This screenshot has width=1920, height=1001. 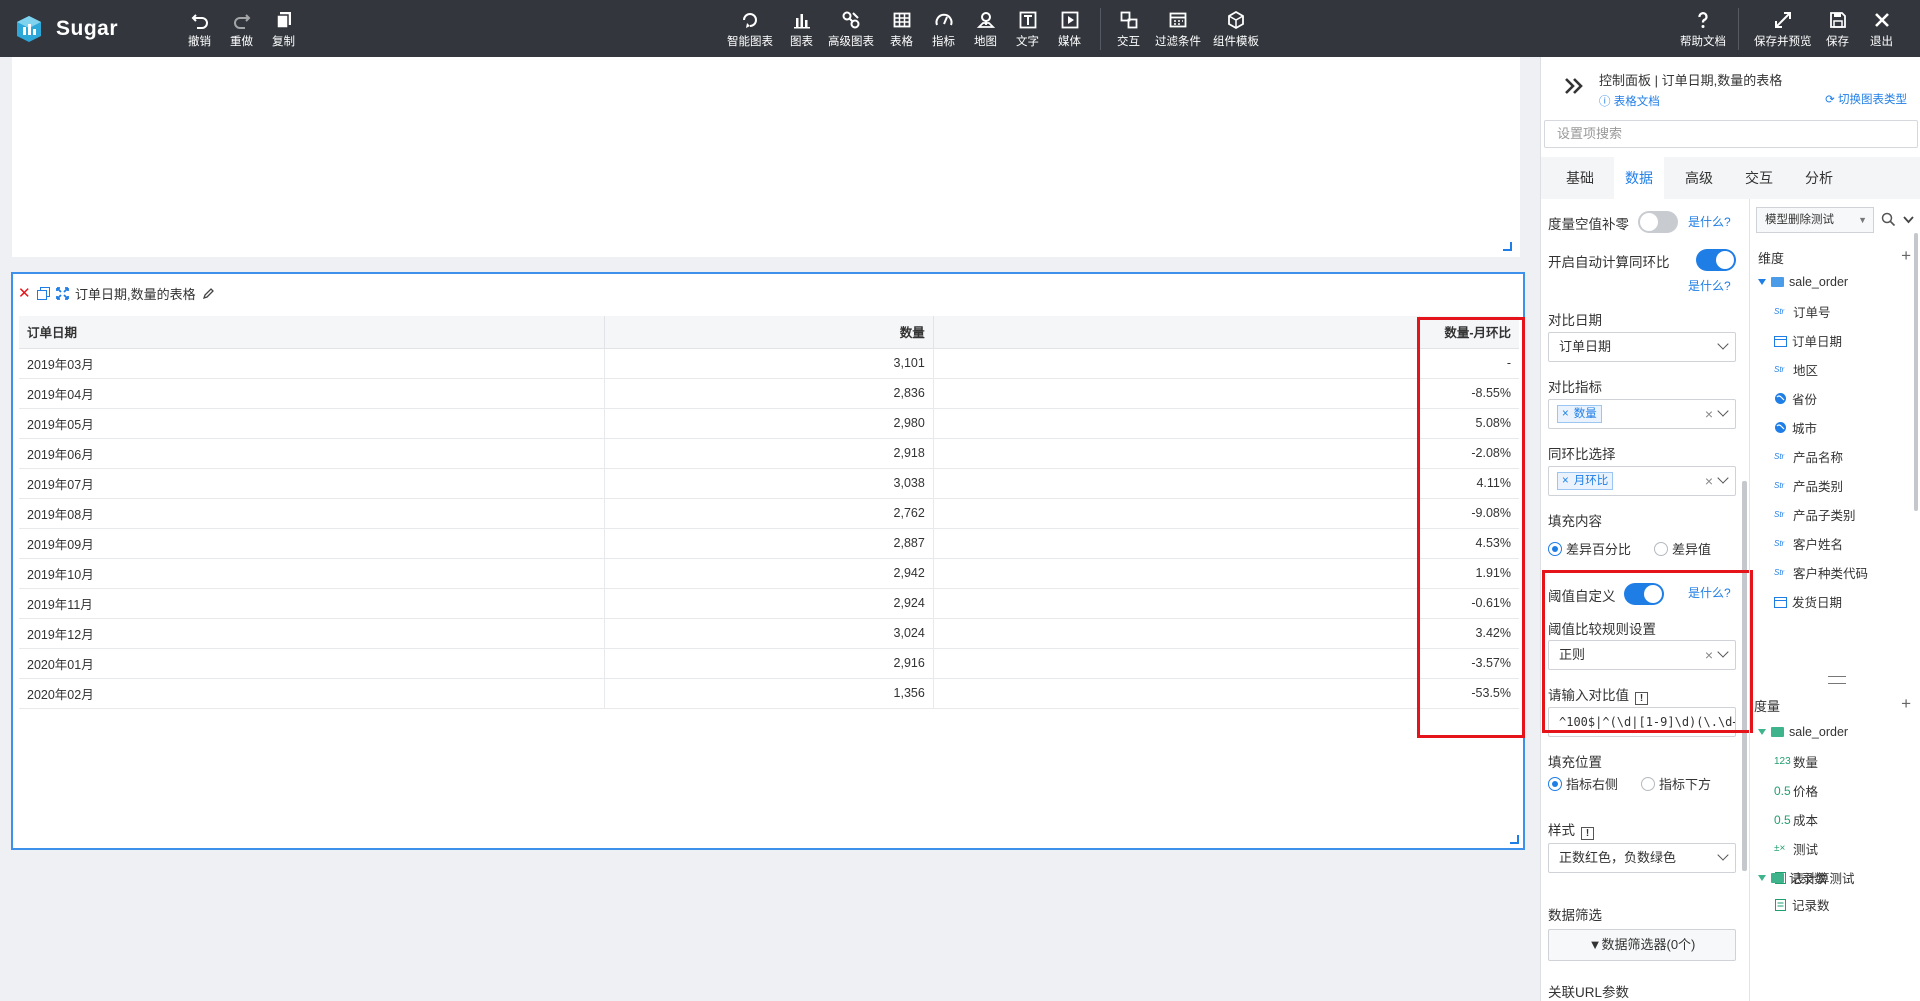 I want to click on tab-analysis: 分析, so click(x=1819, y=178).